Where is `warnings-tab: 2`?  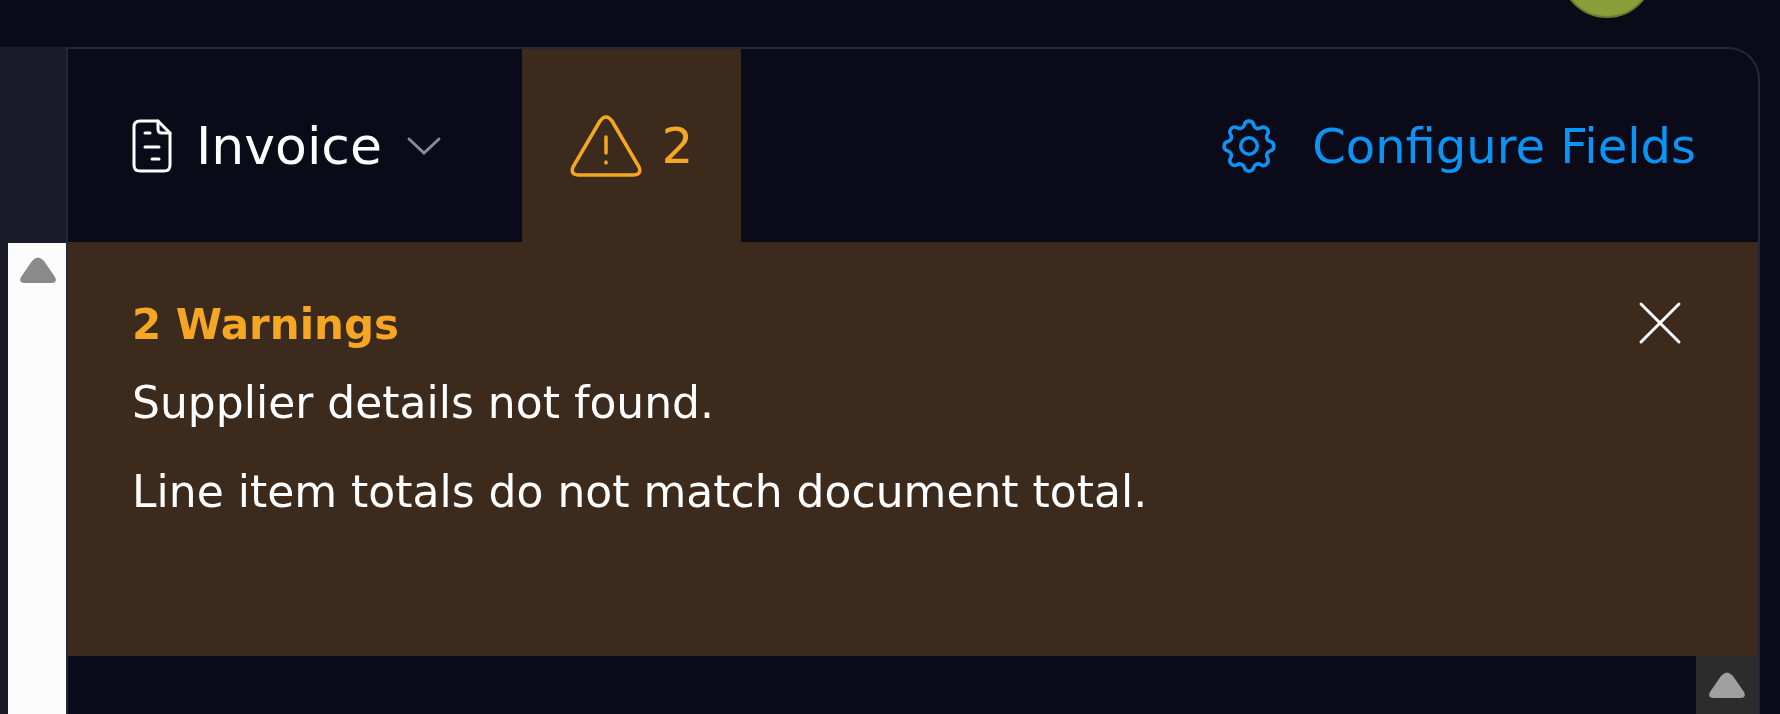 warnings-tab: 2 is located at coordinates (631, 145).